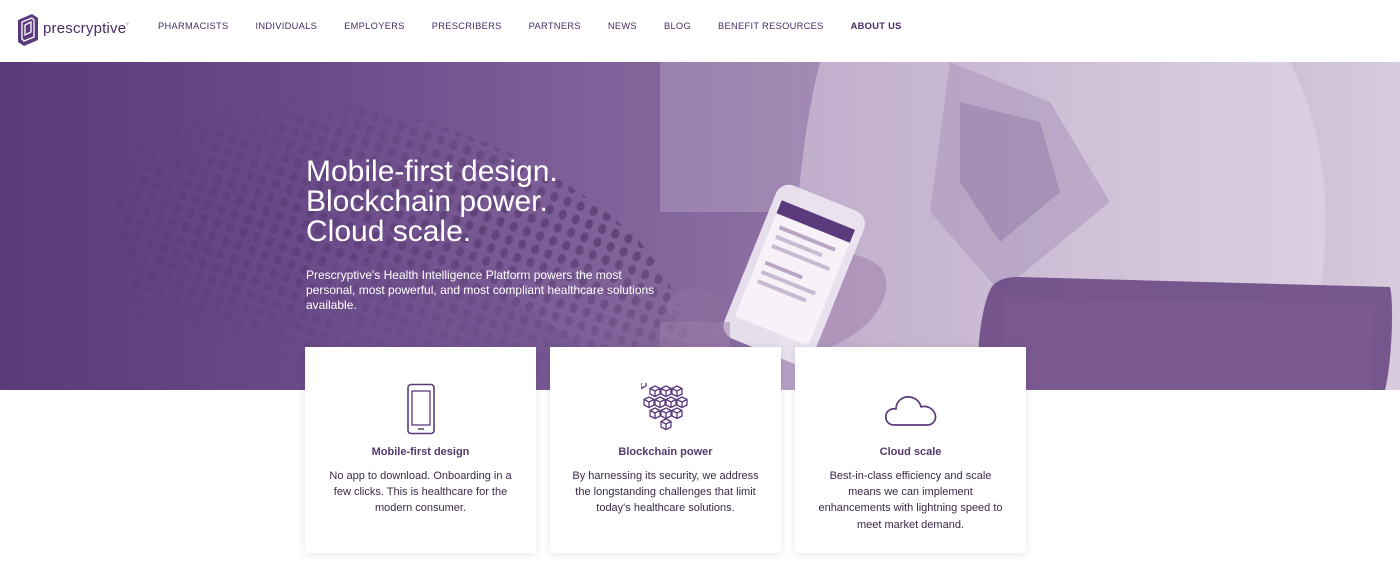  I want to click on nav-item-blog: BLOG, so click(677, 26).